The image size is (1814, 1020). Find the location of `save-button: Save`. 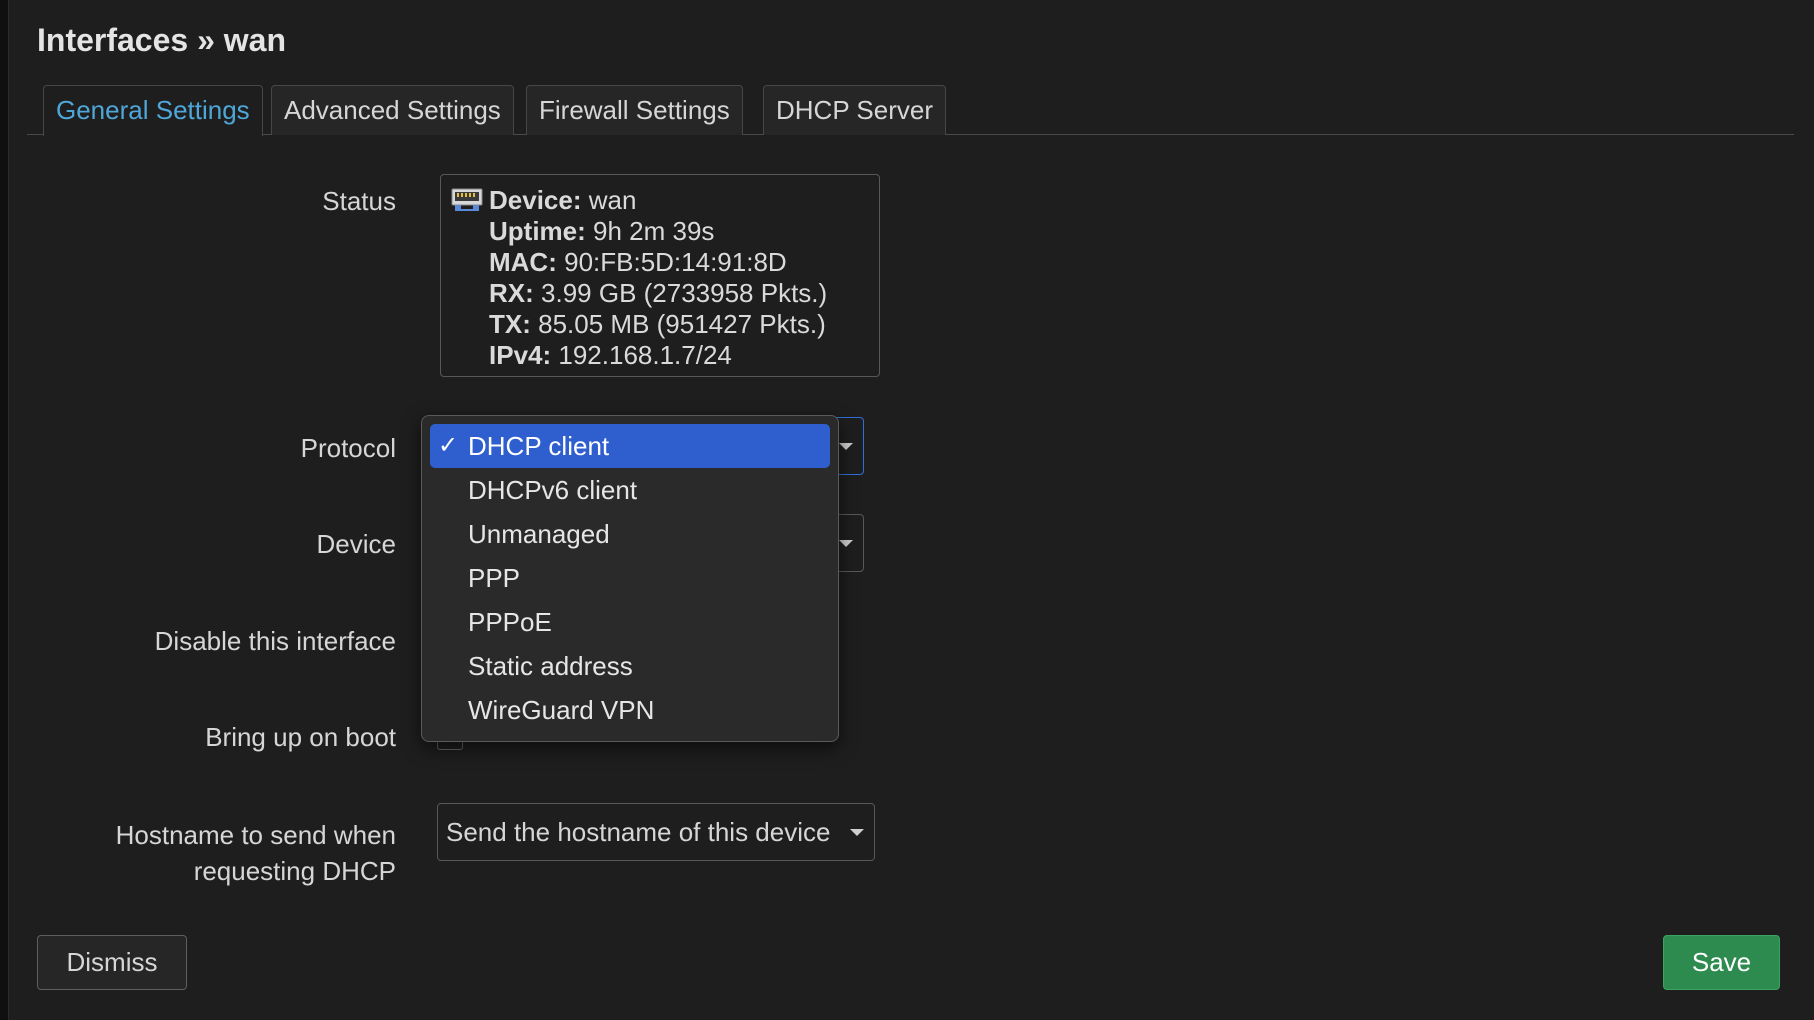

save-button: Save is located at coordinates (1721, 962).